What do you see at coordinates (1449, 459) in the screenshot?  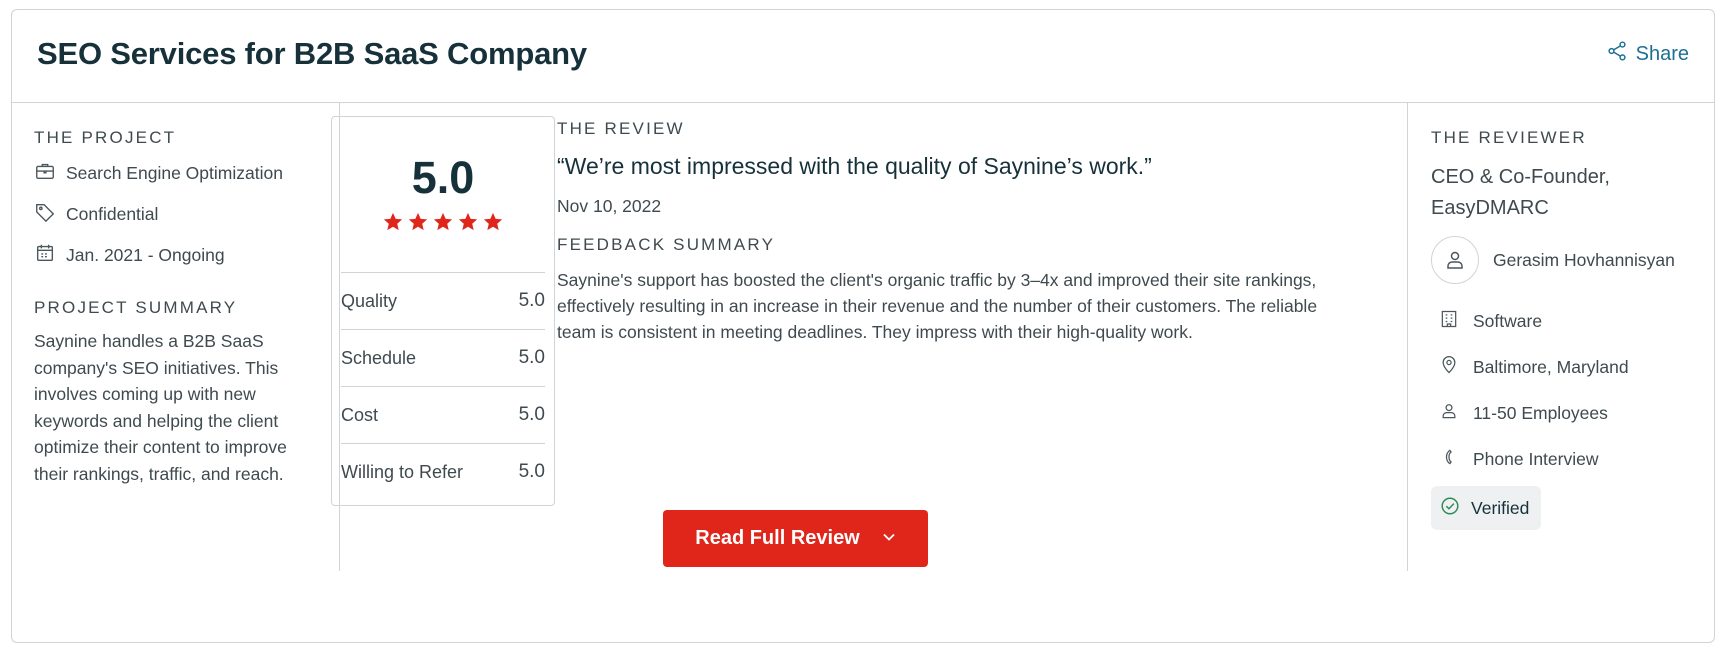 I see `phone-icon` at bounding box center [1449, 459].